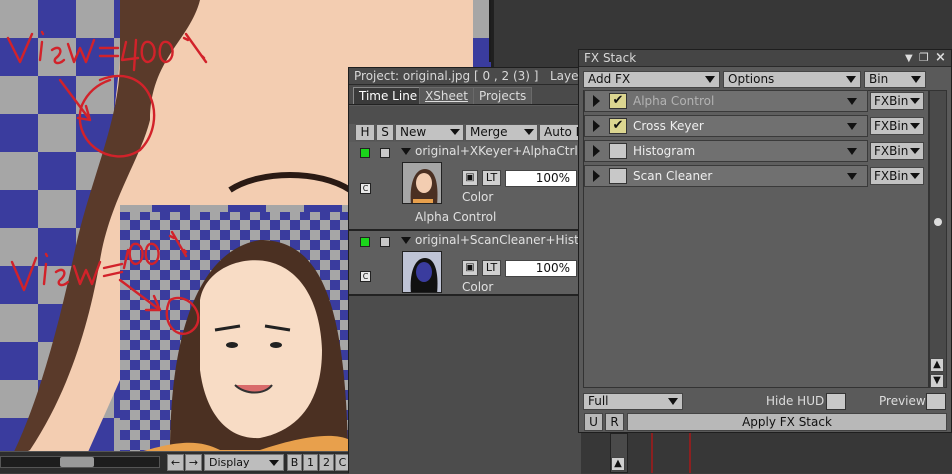  What do you see at coordinates (726, 176) in the screenshot?
I see `fx-item: Scan Cleaner` at bounding box center [726, 176].